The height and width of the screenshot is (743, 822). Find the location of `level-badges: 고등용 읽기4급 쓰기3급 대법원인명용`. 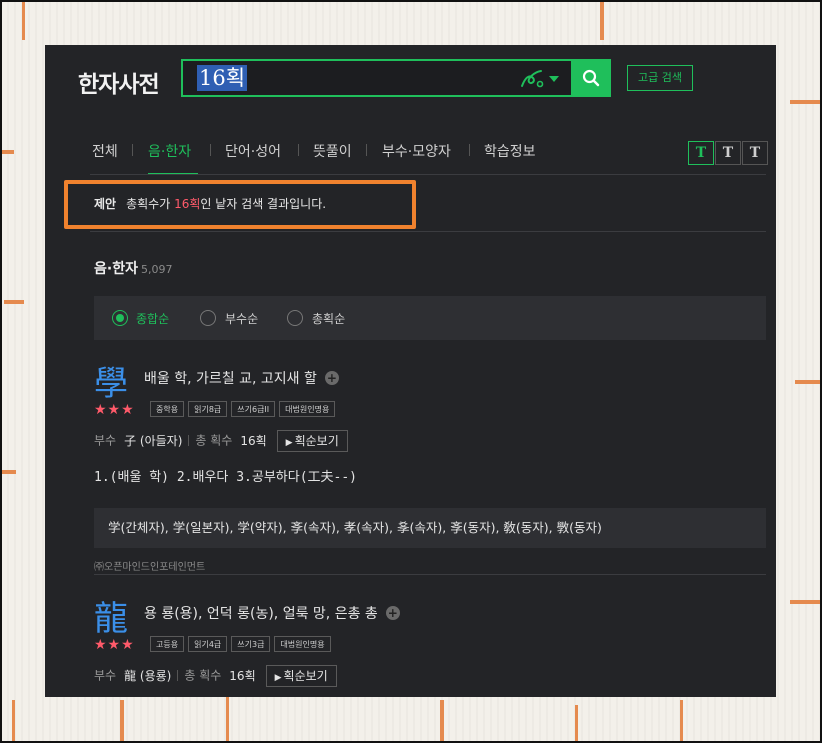

level-badges: 고등용 읽기4급 쓰기3급 대법원인명용 is located at coordinates (242, 645).